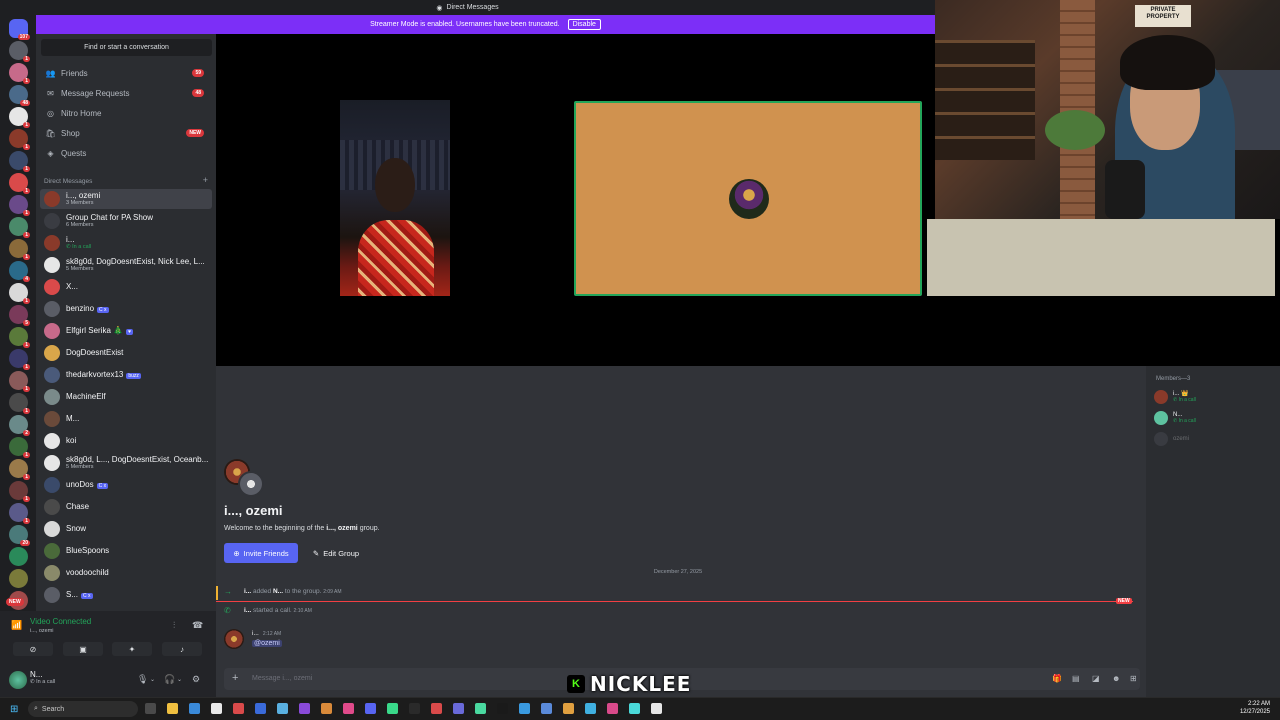 Image resolution: width=1280 pixels, height=720 pixels. I want to click on dm-item: S... C x, so click(126, 595).